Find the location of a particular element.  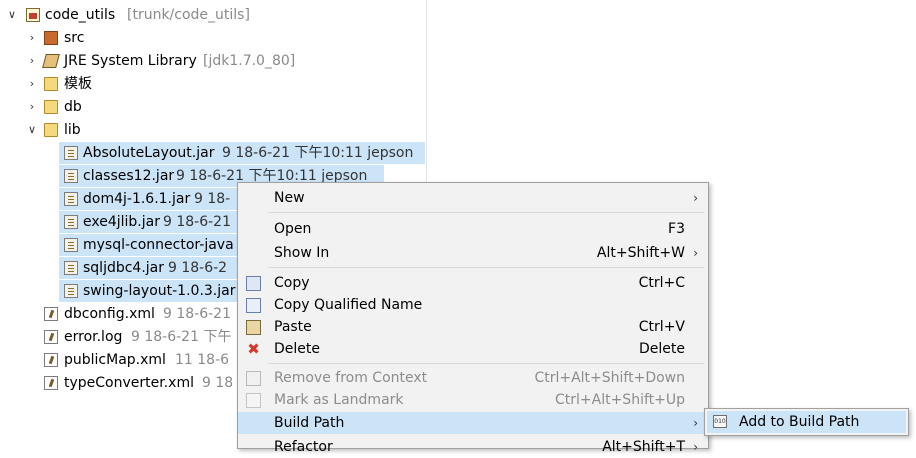

menu-item-shortcut: Alt+Shift+T is located at coordinates (643, 447).